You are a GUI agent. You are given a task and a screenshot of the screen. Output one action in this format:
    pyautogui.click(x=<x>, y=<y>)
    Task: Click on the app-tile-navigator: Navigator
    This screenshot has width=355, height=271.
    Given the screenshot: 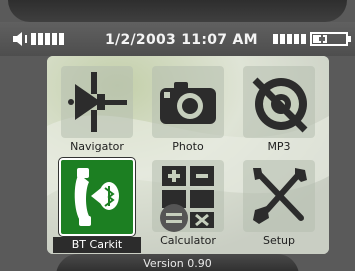 What is the action you would take?
    pyautogui.click(x=97, y=112)
    